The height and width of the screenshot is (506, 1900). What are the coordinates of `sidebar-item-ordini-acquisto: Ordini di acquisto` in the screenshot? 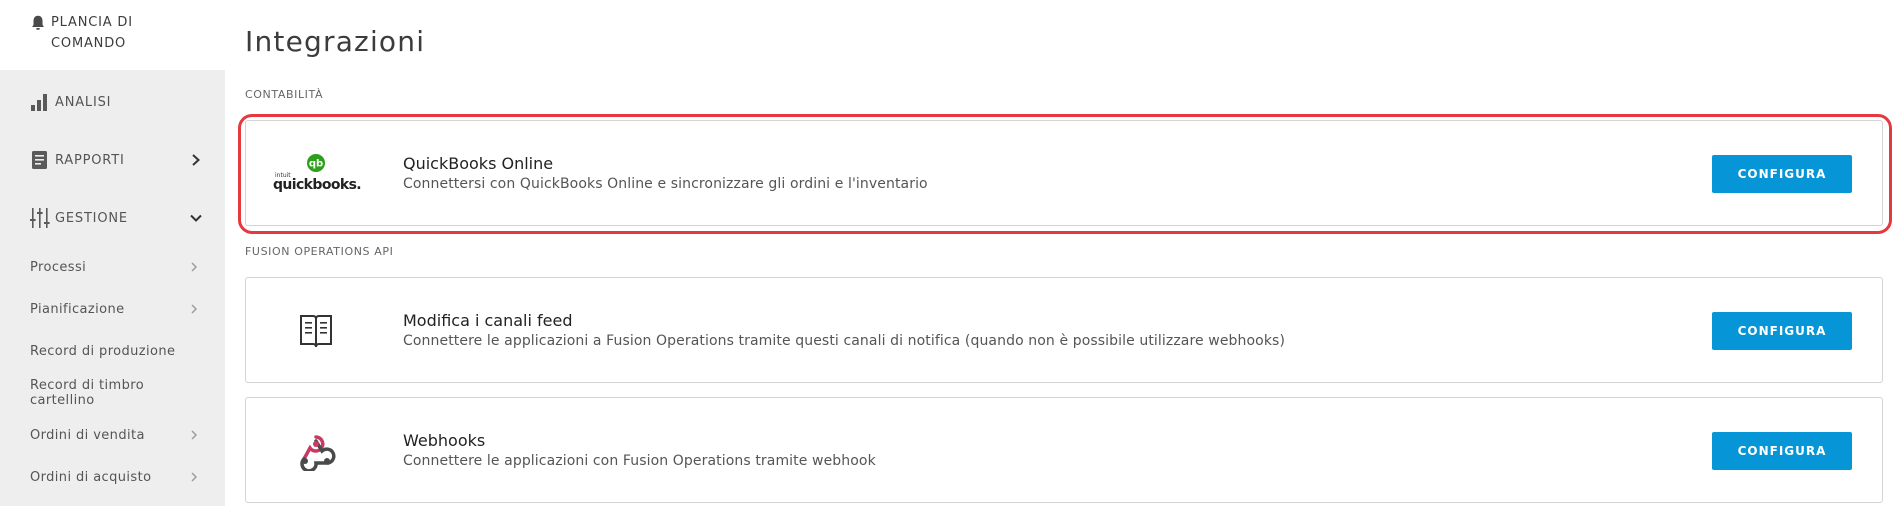 It's located at (115, 477).